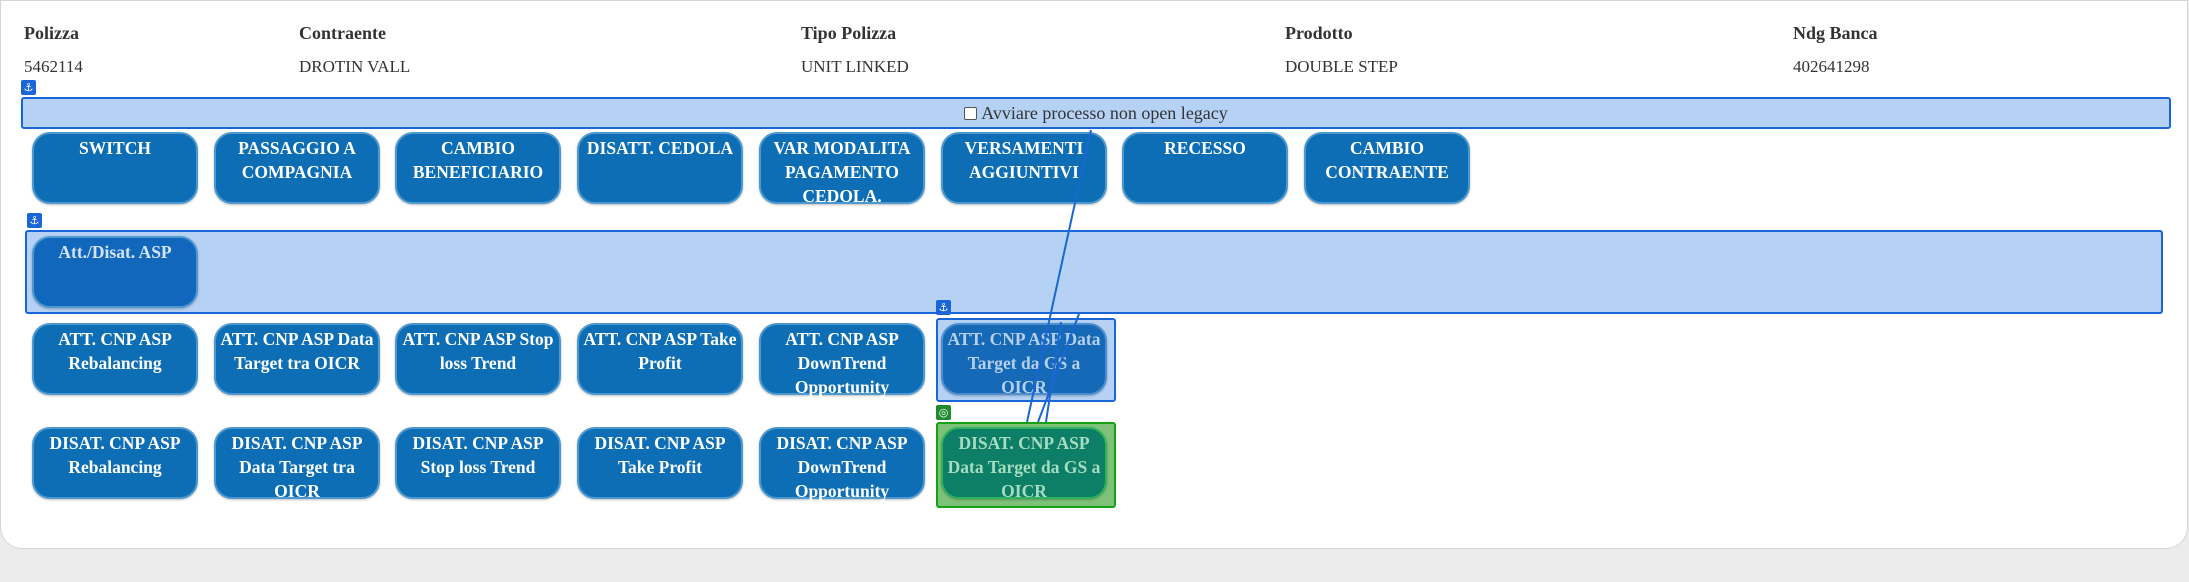 This screenshot has height=582, width=2189. I want to click on header-label-contraente: Contraente, so click(342, 33).